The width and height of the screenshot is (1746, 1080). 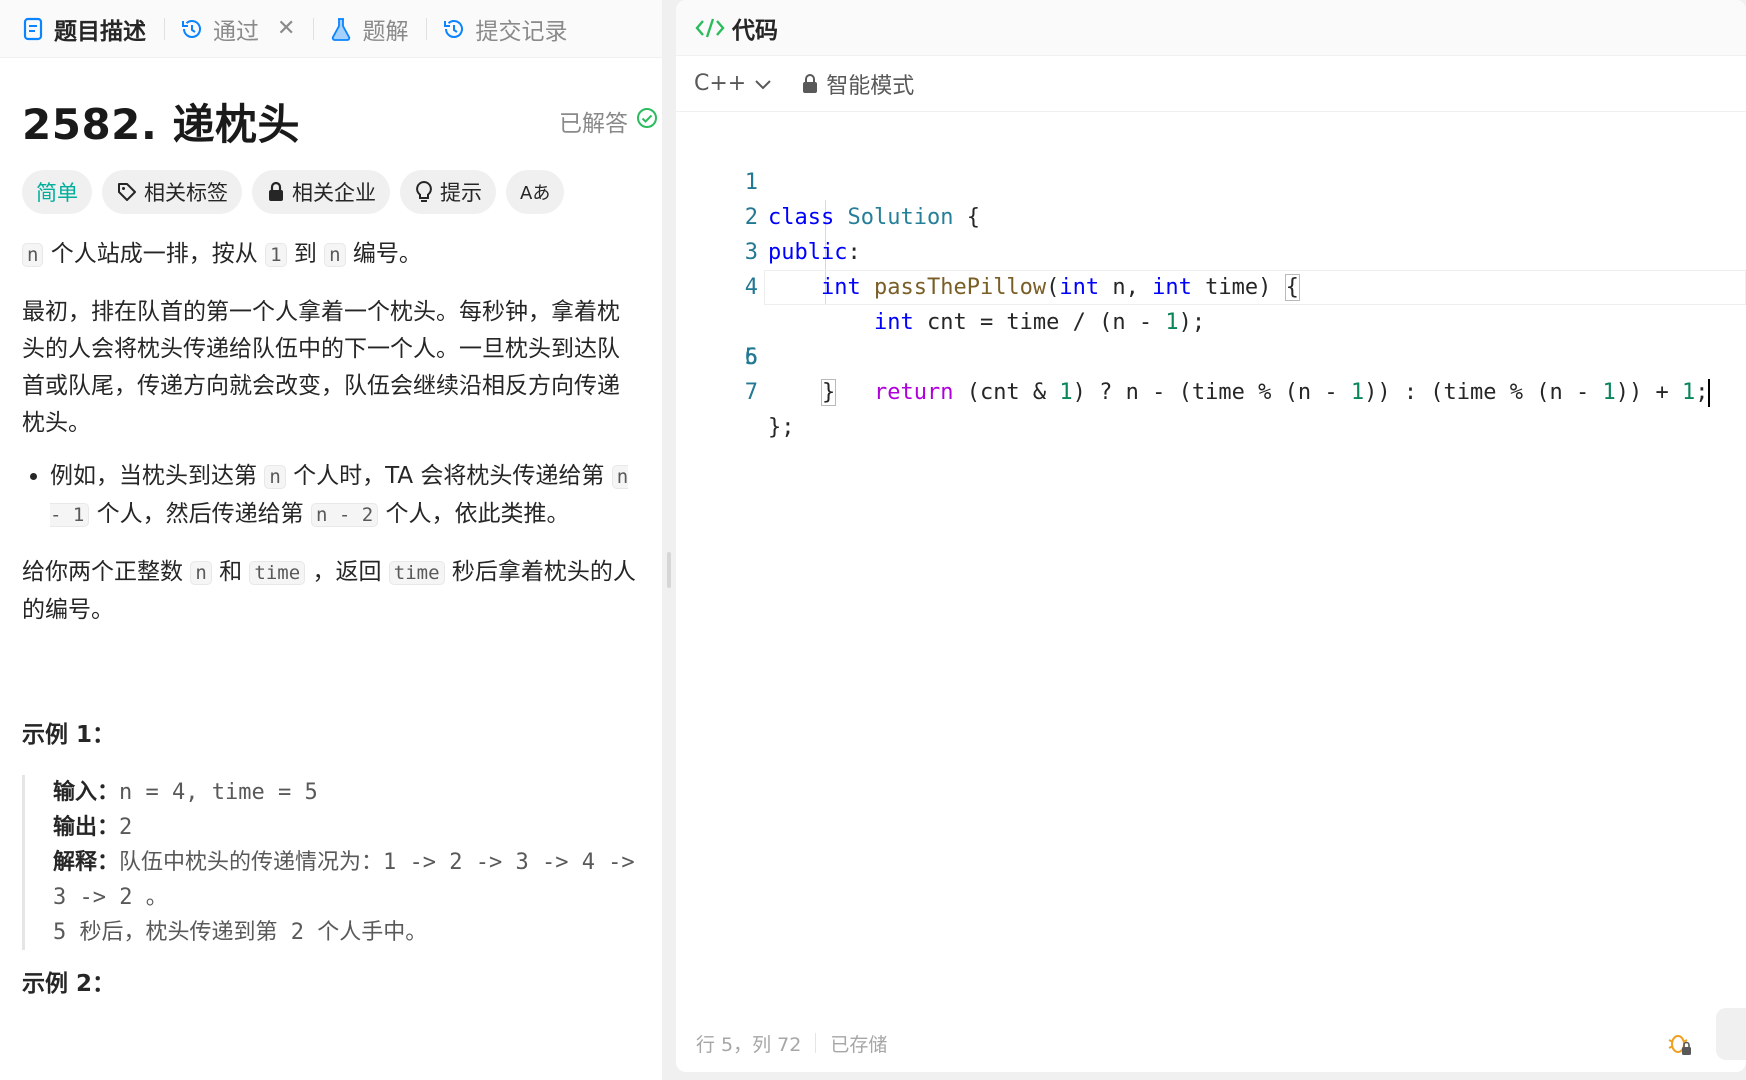 I want to click on check-circle-icon, so click(x=647, y=121).